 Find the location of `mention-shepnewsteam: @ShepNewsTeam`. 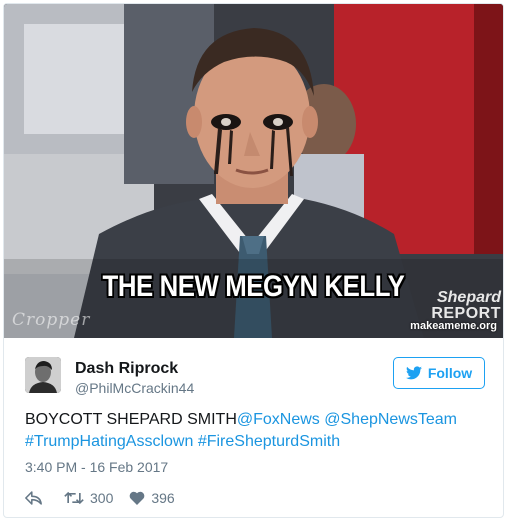

mention-shepnewsteam: @ShepNewsTeam is located at coordinates (390, 419).